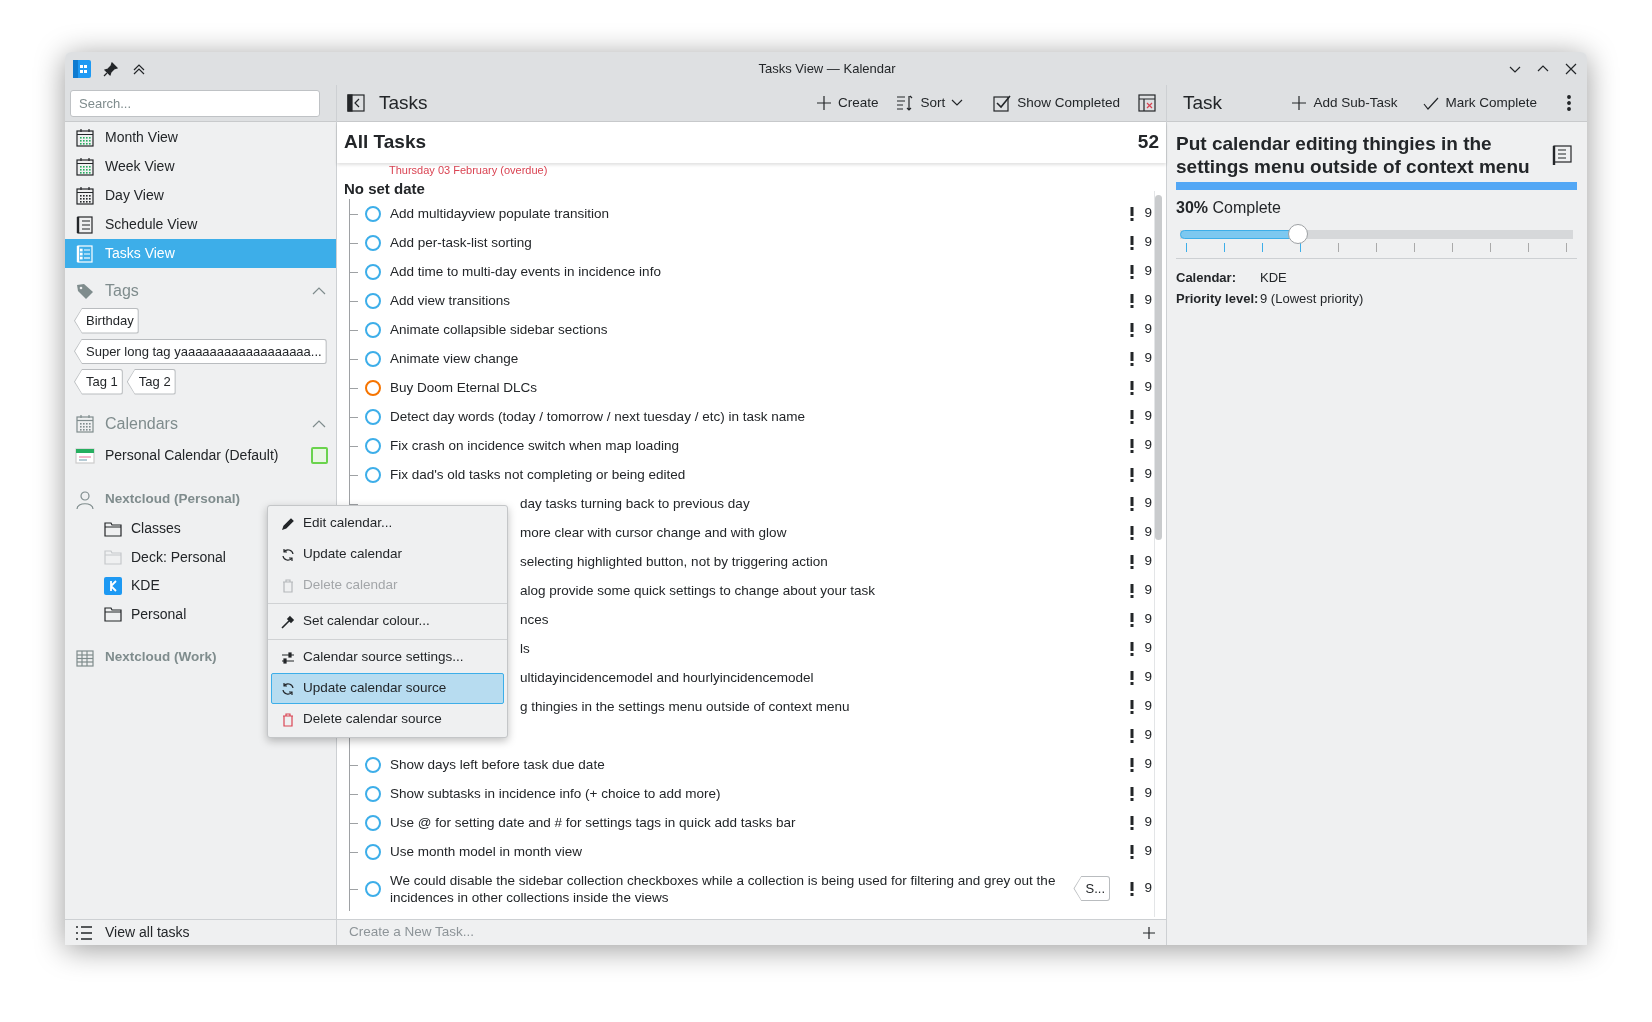  Describe the element at coordinates (1158, 367) in the screenshot. I see `scrollbar` at that location.